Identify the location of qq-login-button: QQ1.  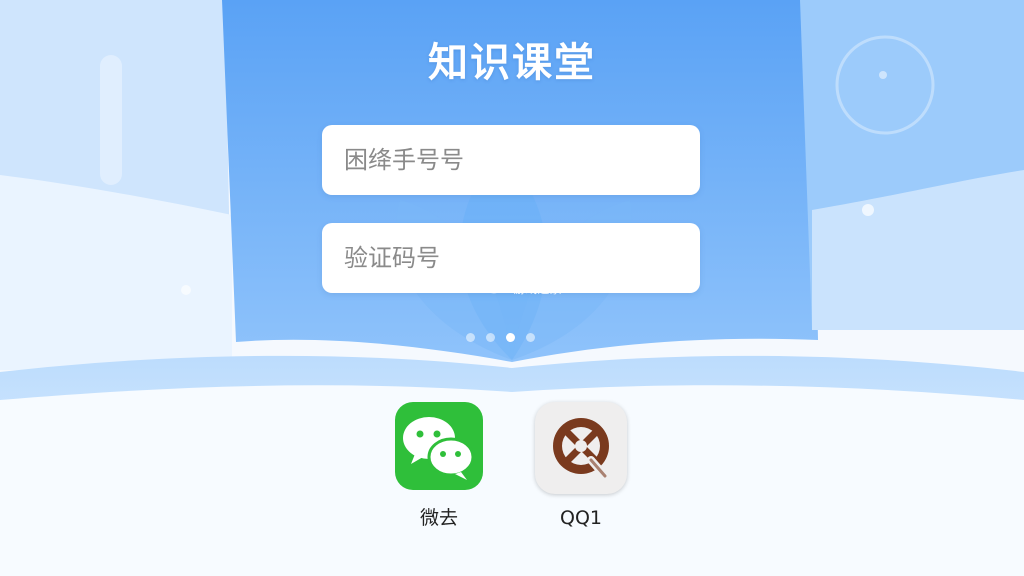
(581, 465).